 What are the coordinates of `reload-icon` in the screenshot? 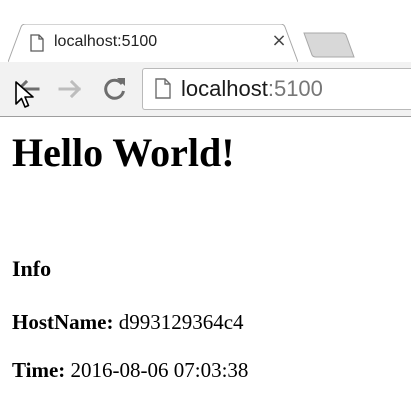 It's located at (115, 89).